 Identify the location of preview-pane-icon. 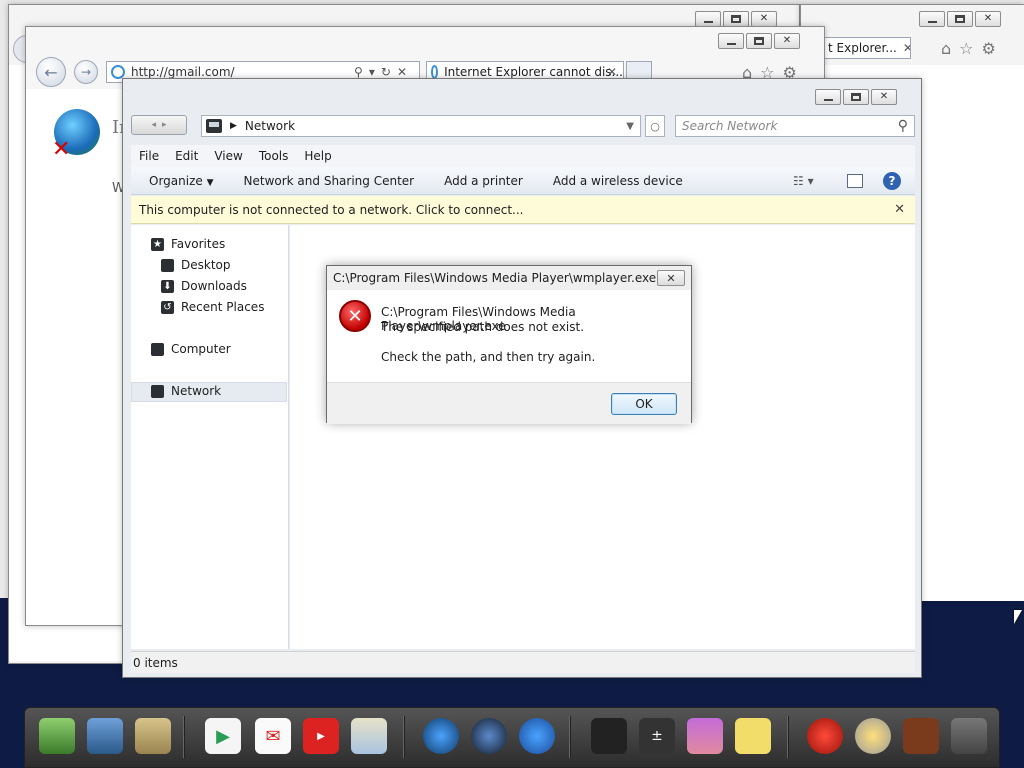
(855, 180).